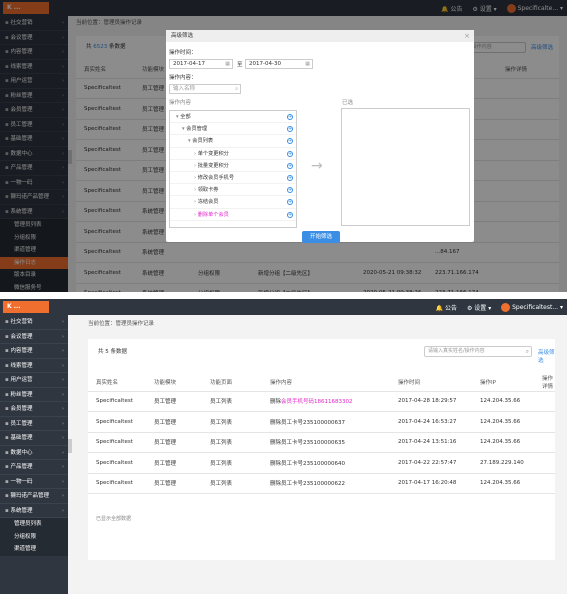 The image size is (567, 594). I want to click on tree-node: ▾ 全部 +, so click(233, 117).